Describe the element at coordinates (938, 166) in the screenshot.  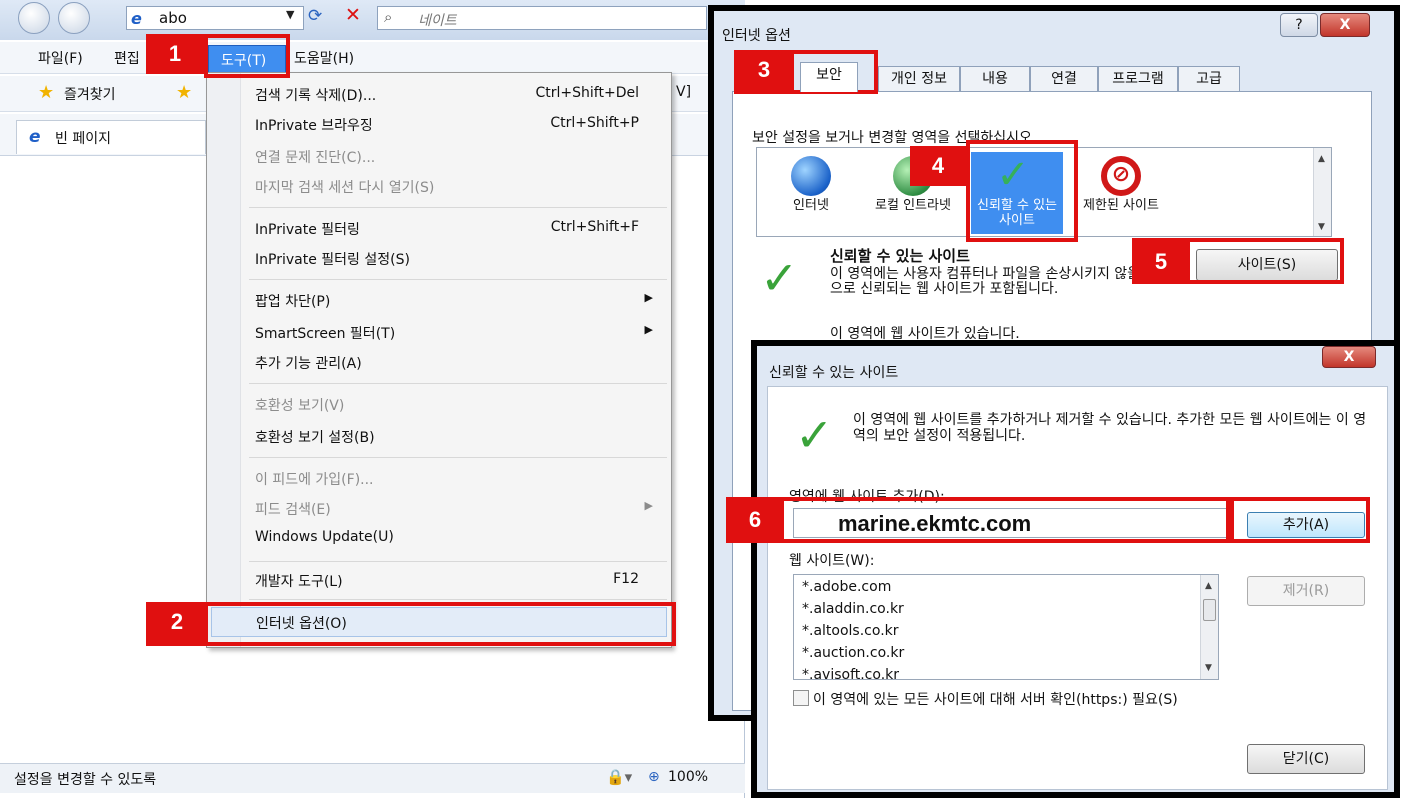
I see `step-badge-4: 4` at that location.